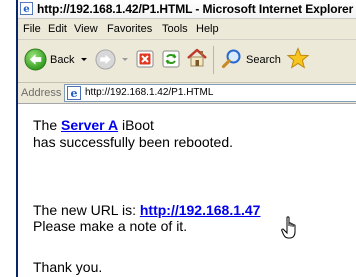 This screenshot has width=356, height=277. I want to click on forward-arrow-icon, so click(105, 59).